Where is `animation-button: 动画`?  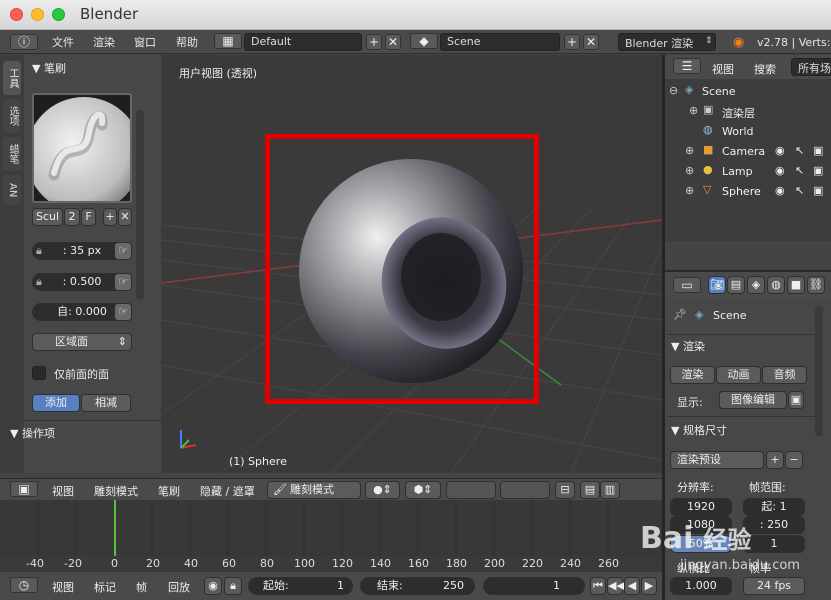
animation-button: 动画 is located at coordinates (738, 375).